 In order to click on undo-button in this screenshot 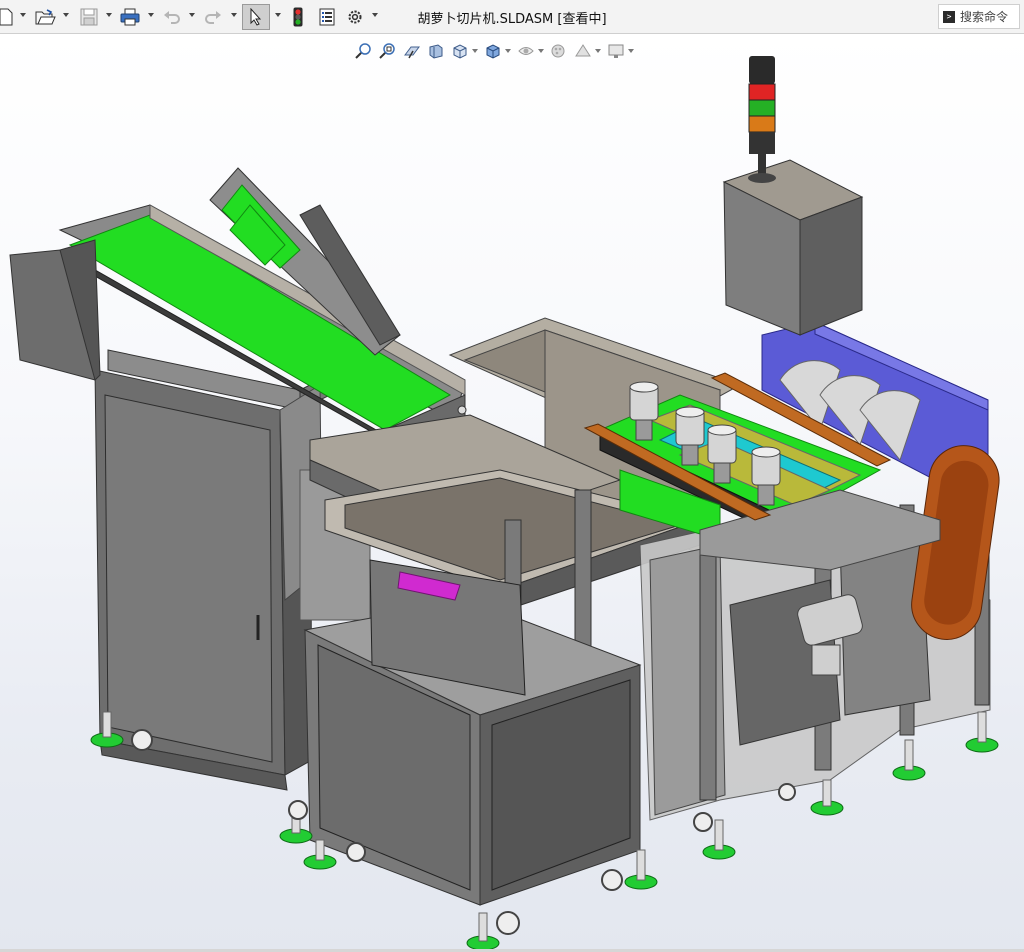, I will do `click(172, 17)`.